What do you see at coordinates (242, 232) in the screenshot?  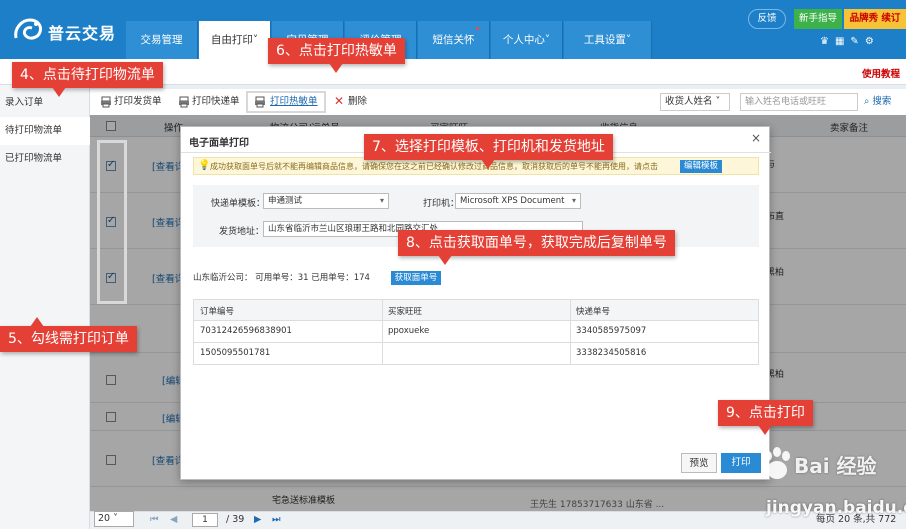 I see `address-label: 发货地址：` at bounding box center [242, 232].